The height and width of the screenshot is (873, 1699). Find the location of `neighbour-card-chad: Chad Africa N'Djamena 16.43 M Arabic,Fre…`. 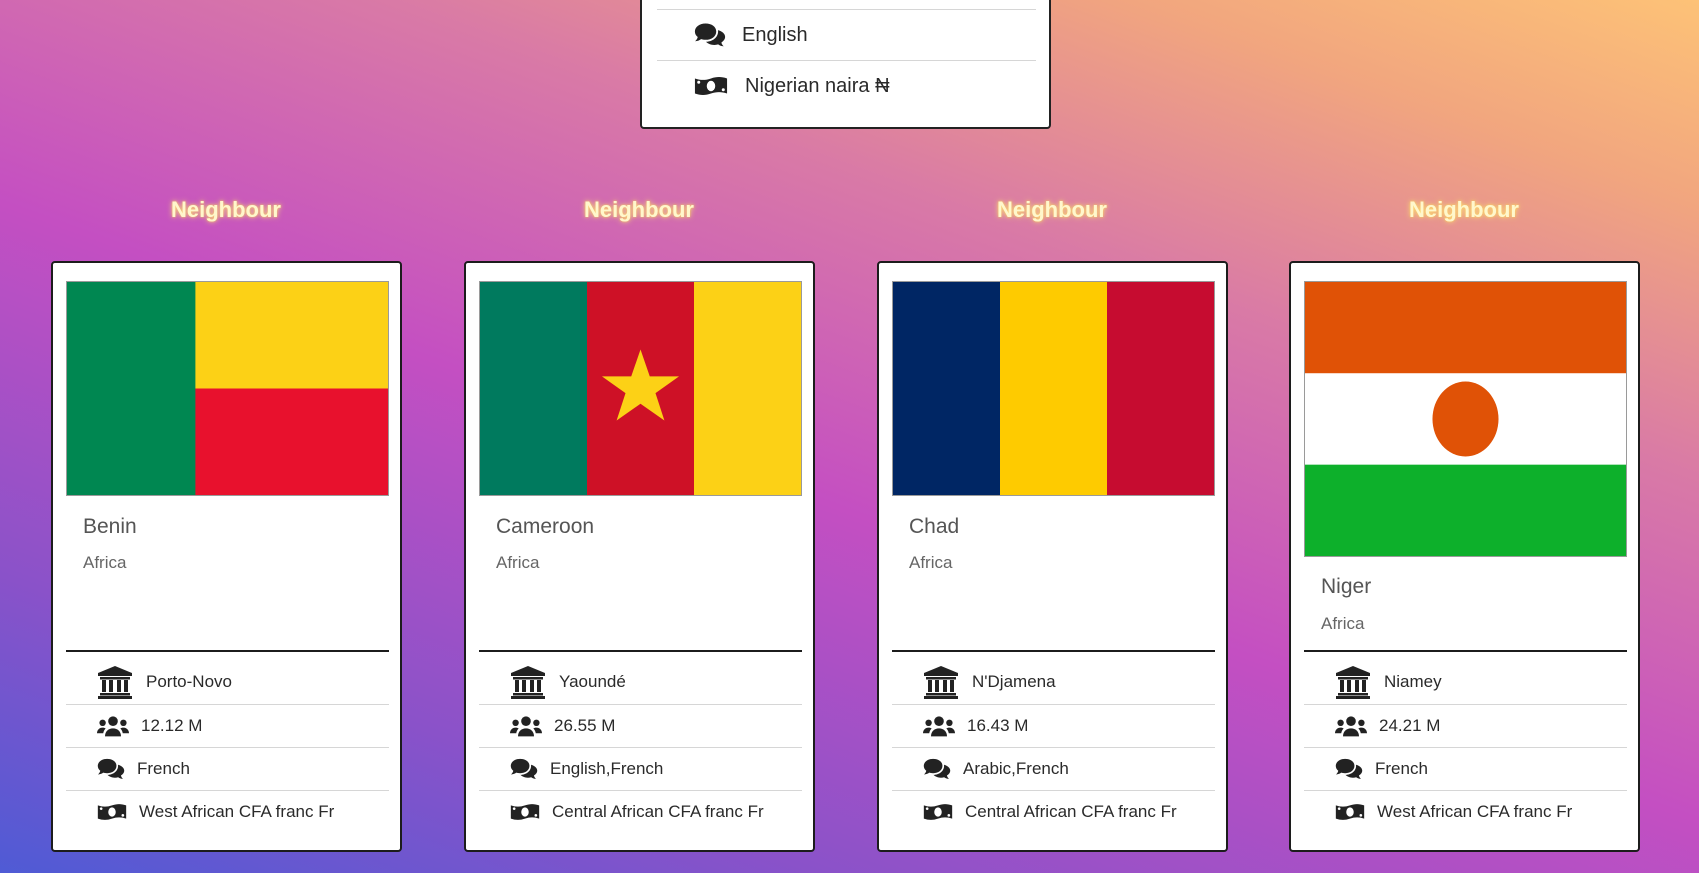

neighbour-card-chad: Chad Africa N'Djamena 16.43 M Arabic,Fre… is located at coordinates (1052, 556).